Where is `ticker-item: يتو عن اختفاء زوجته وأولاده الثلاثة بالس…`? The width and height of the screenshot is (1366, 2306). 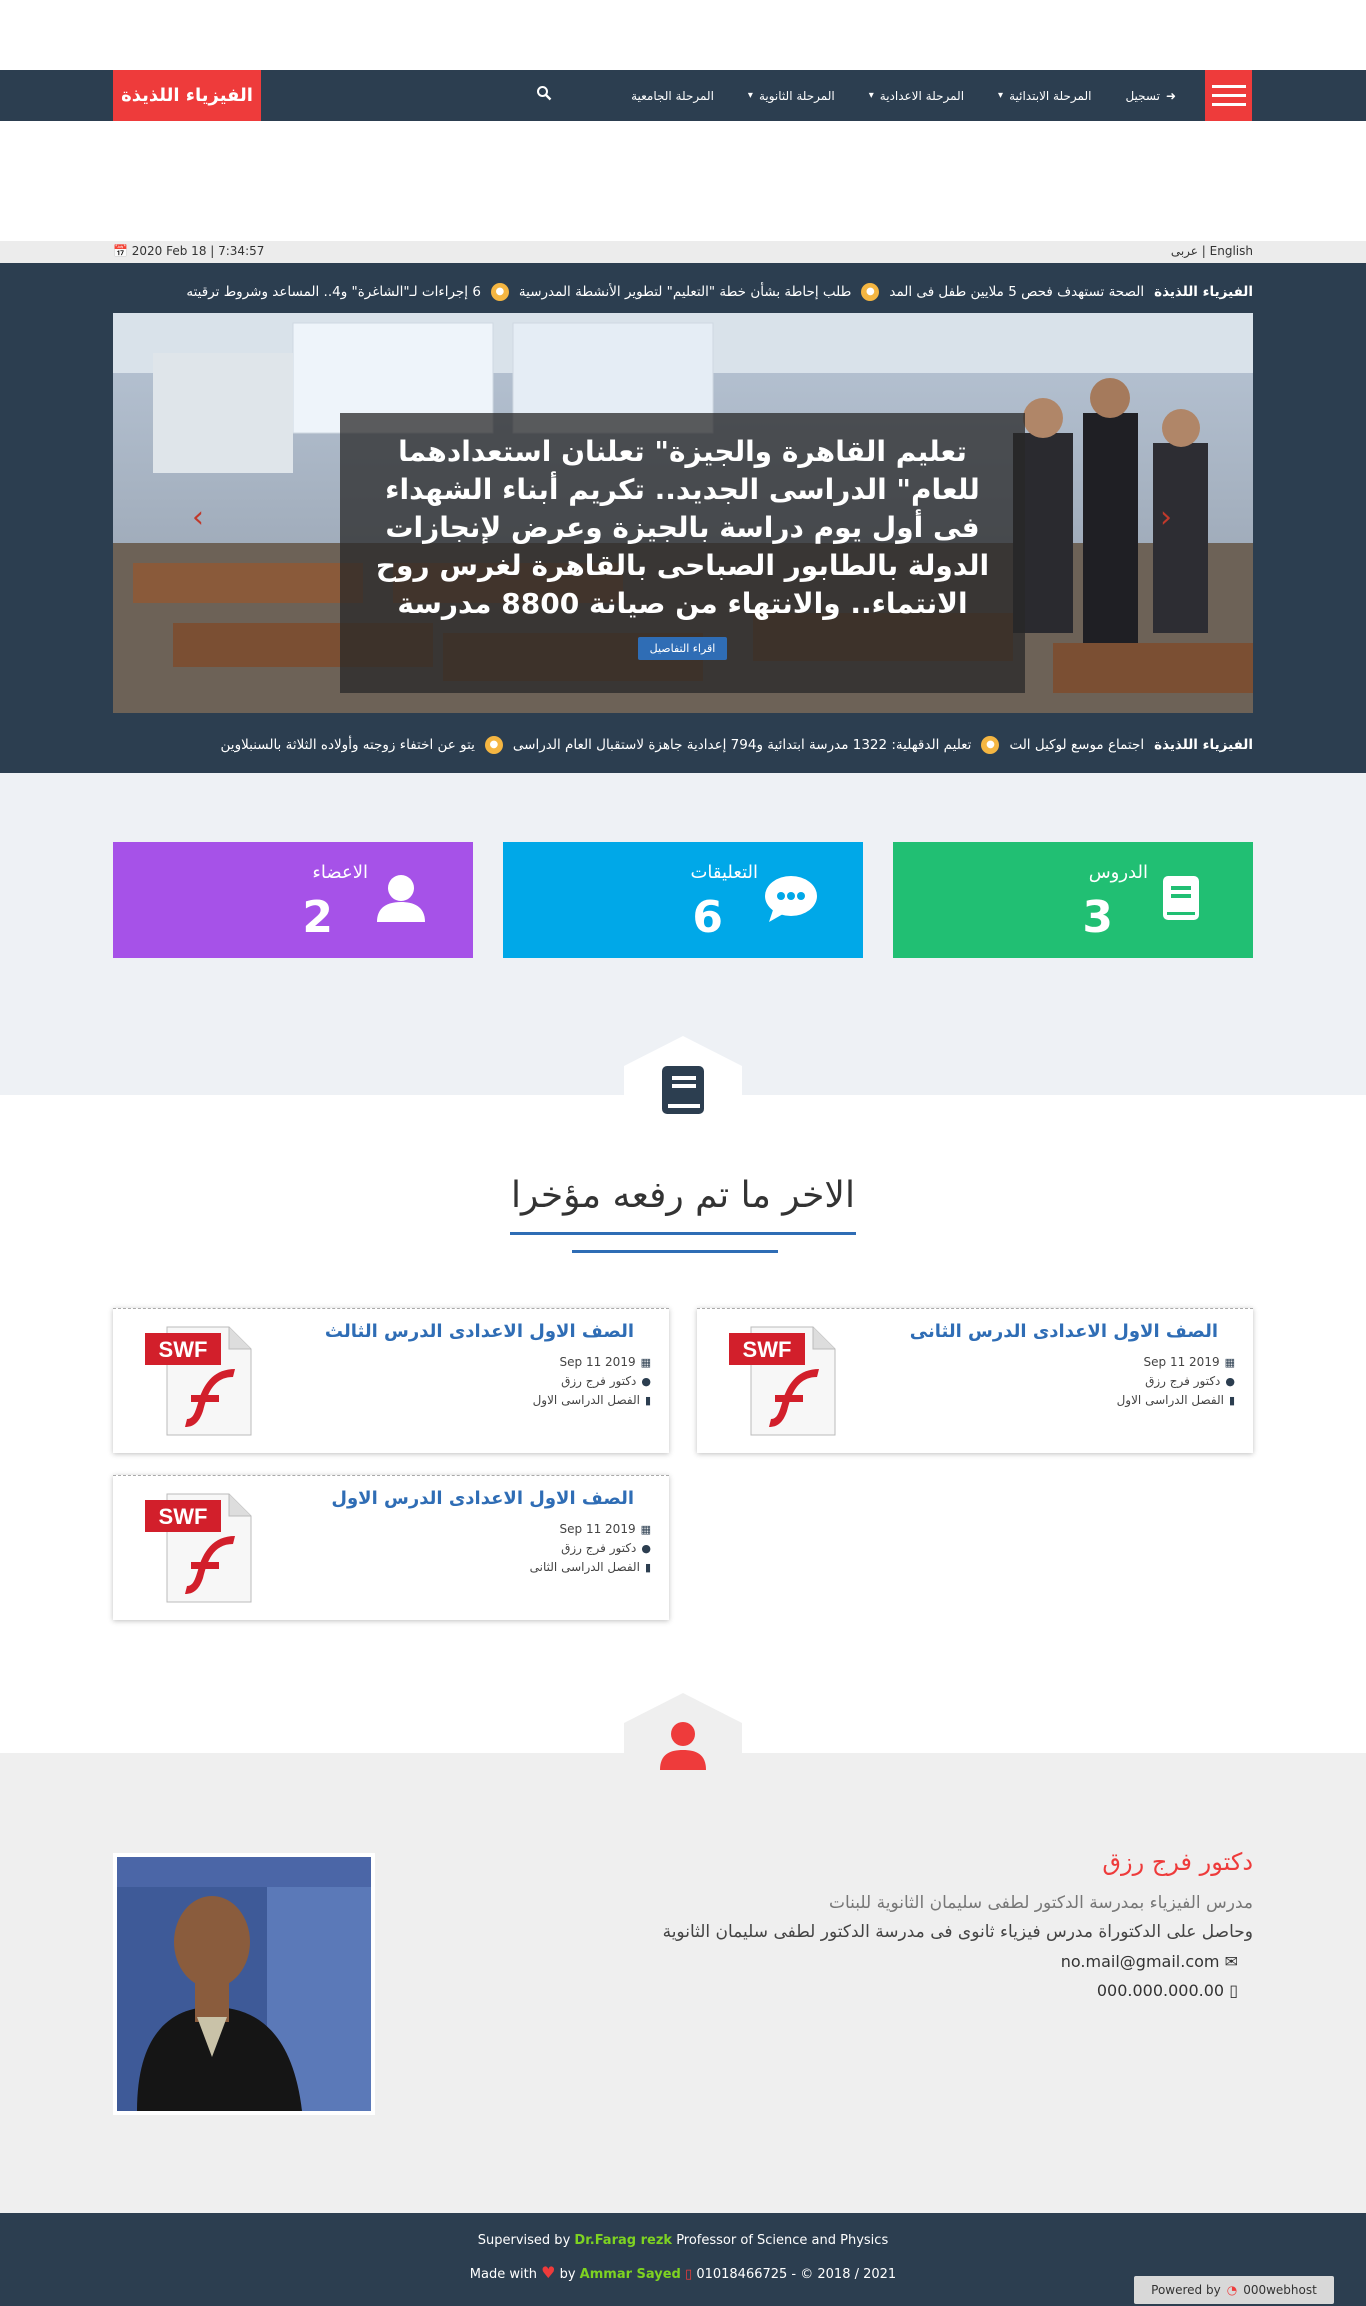
ticker-item: يتو عن اختفاء زوجته وأولاده الثلاثة بالس… is located at coordinates (348, 745).